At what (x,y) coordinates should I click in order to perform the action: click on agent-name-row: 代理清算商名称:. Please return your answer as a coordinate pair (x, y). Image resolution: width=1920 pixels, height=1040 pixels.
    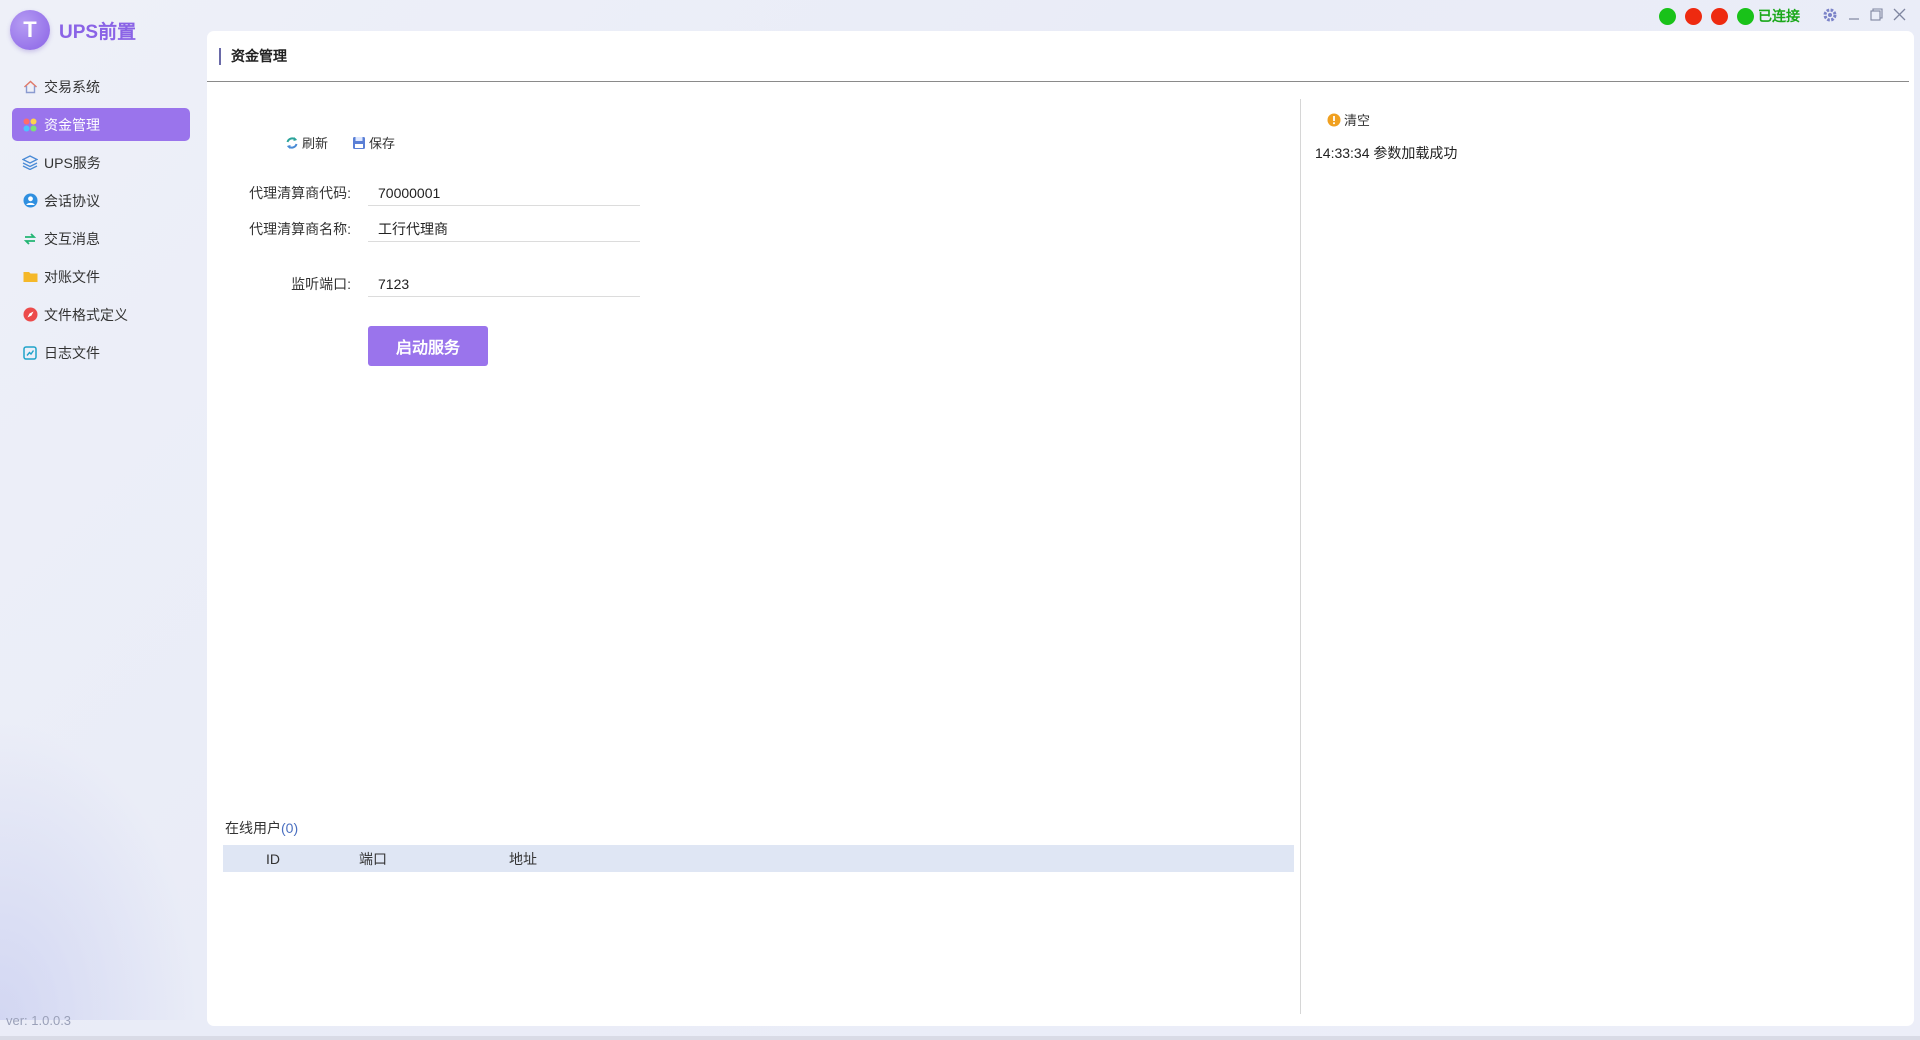
    Looking at the image, I should click on (423, 229).